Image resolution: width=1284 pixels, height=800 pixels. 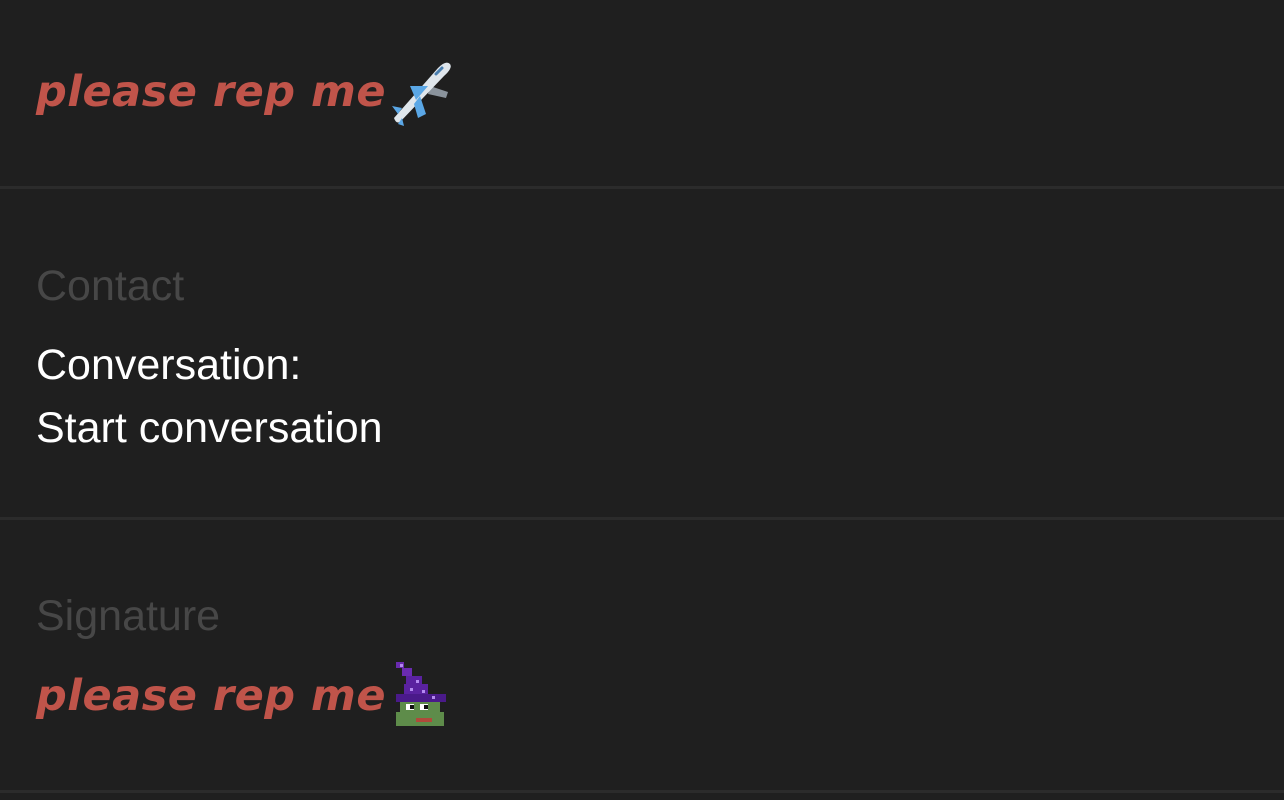 I want to click on conversation-label: Conversation:, so click(x=169, y=365).